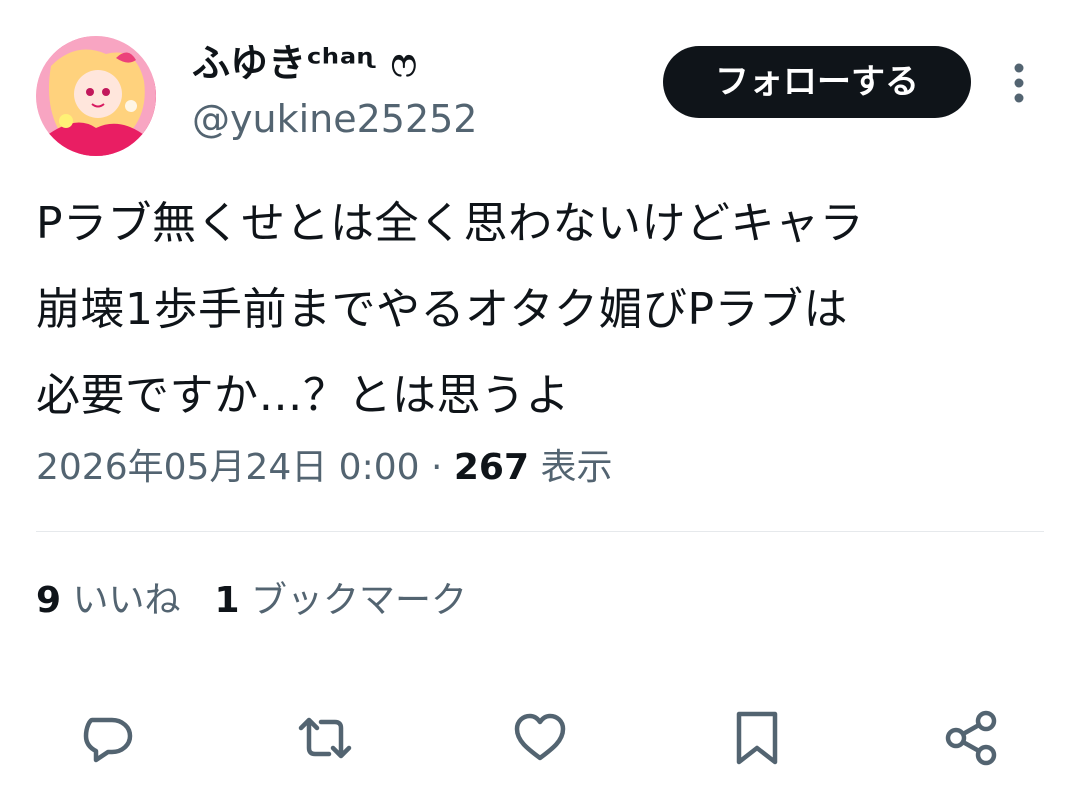  I want to click on like-icon, so click(540, 738).